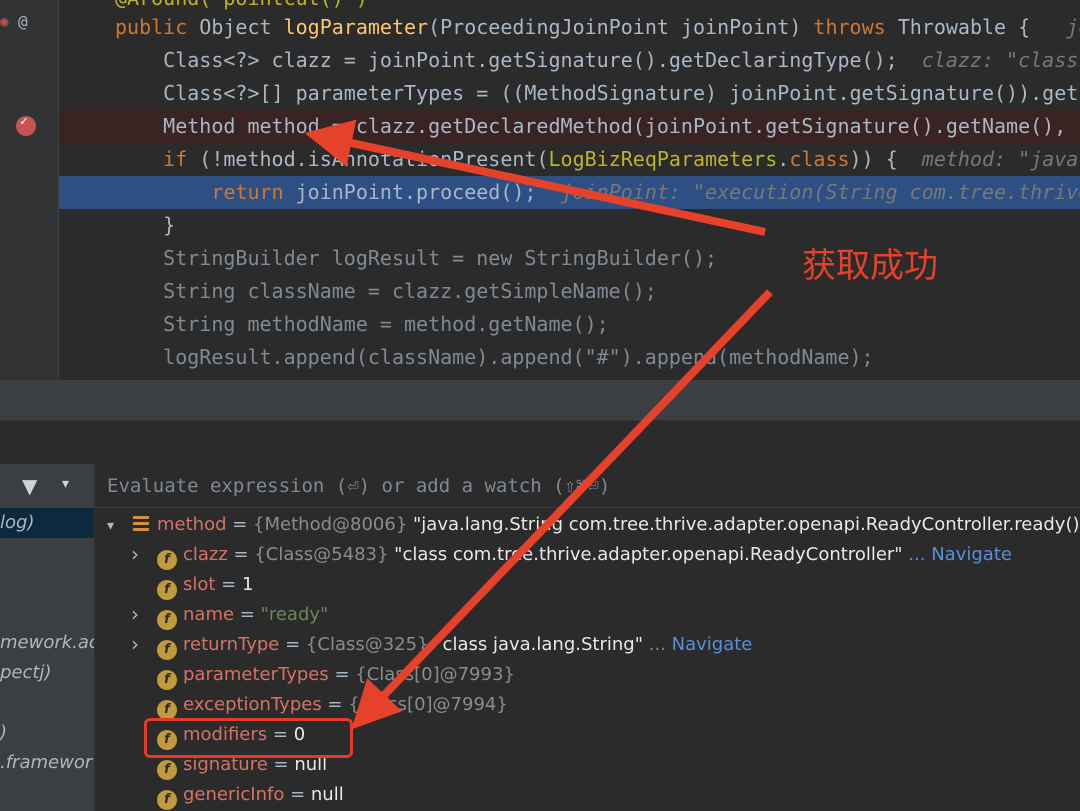  What do you see at coordinates (205, 554) in the screenshot?
I see `variable-name: clazz` at bounding box center [205, 554].